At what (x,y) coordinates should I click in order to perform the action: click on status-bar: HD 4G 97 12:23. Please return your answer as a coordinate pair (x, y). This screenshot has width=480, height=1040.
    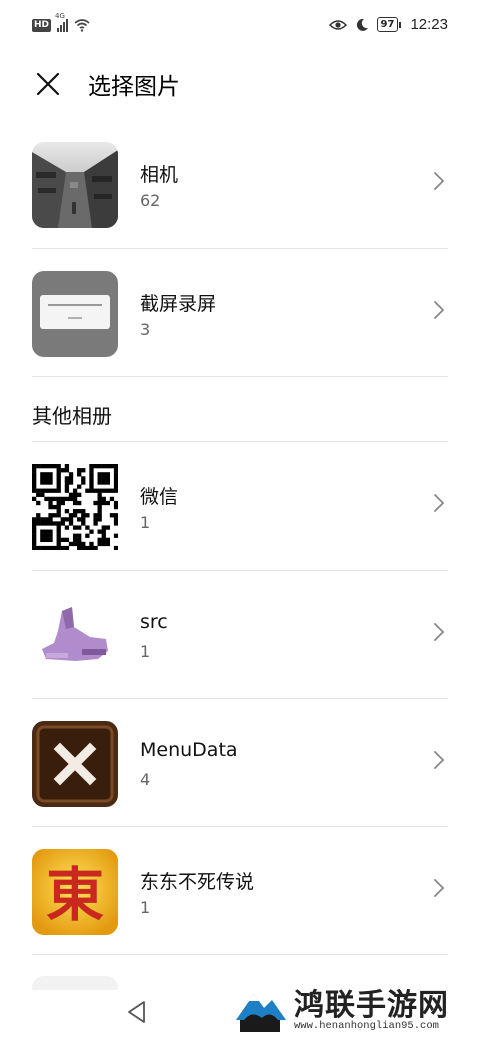
    Looking at the image, I should click on (240, 27).